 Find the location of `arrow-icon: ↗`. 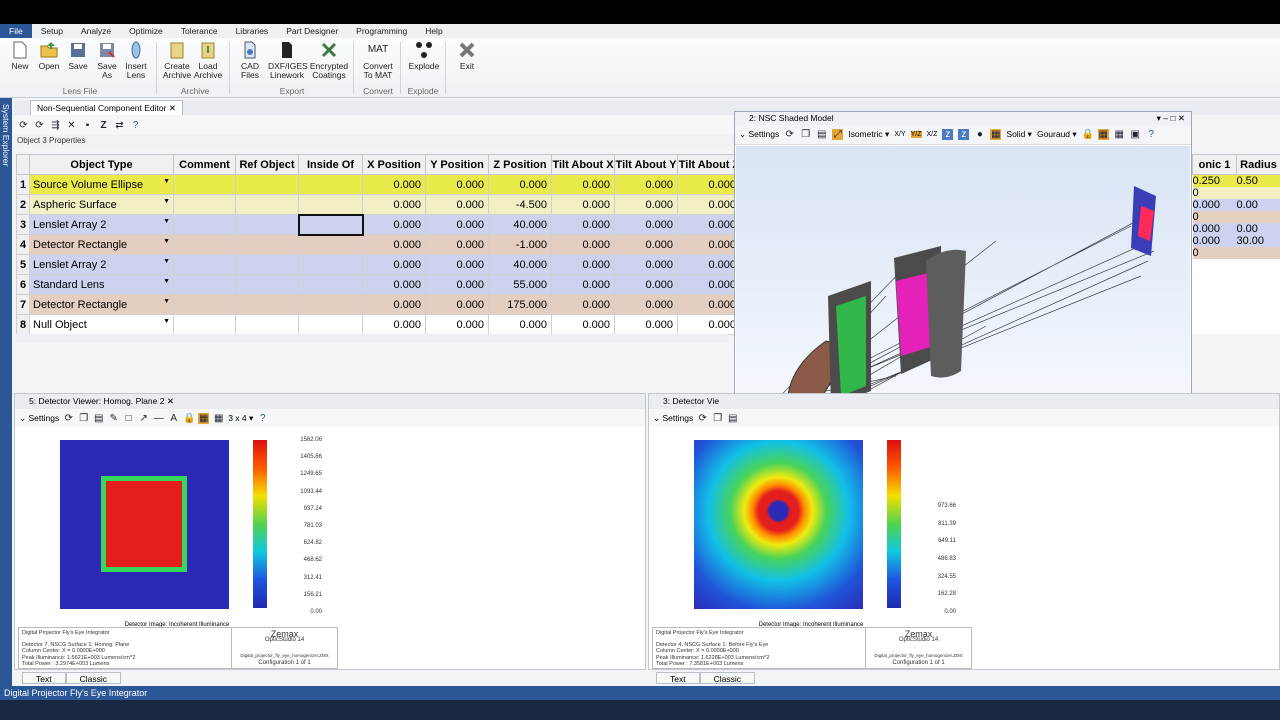

arrow-icon: ↗ is located at coordinates (143, 418).